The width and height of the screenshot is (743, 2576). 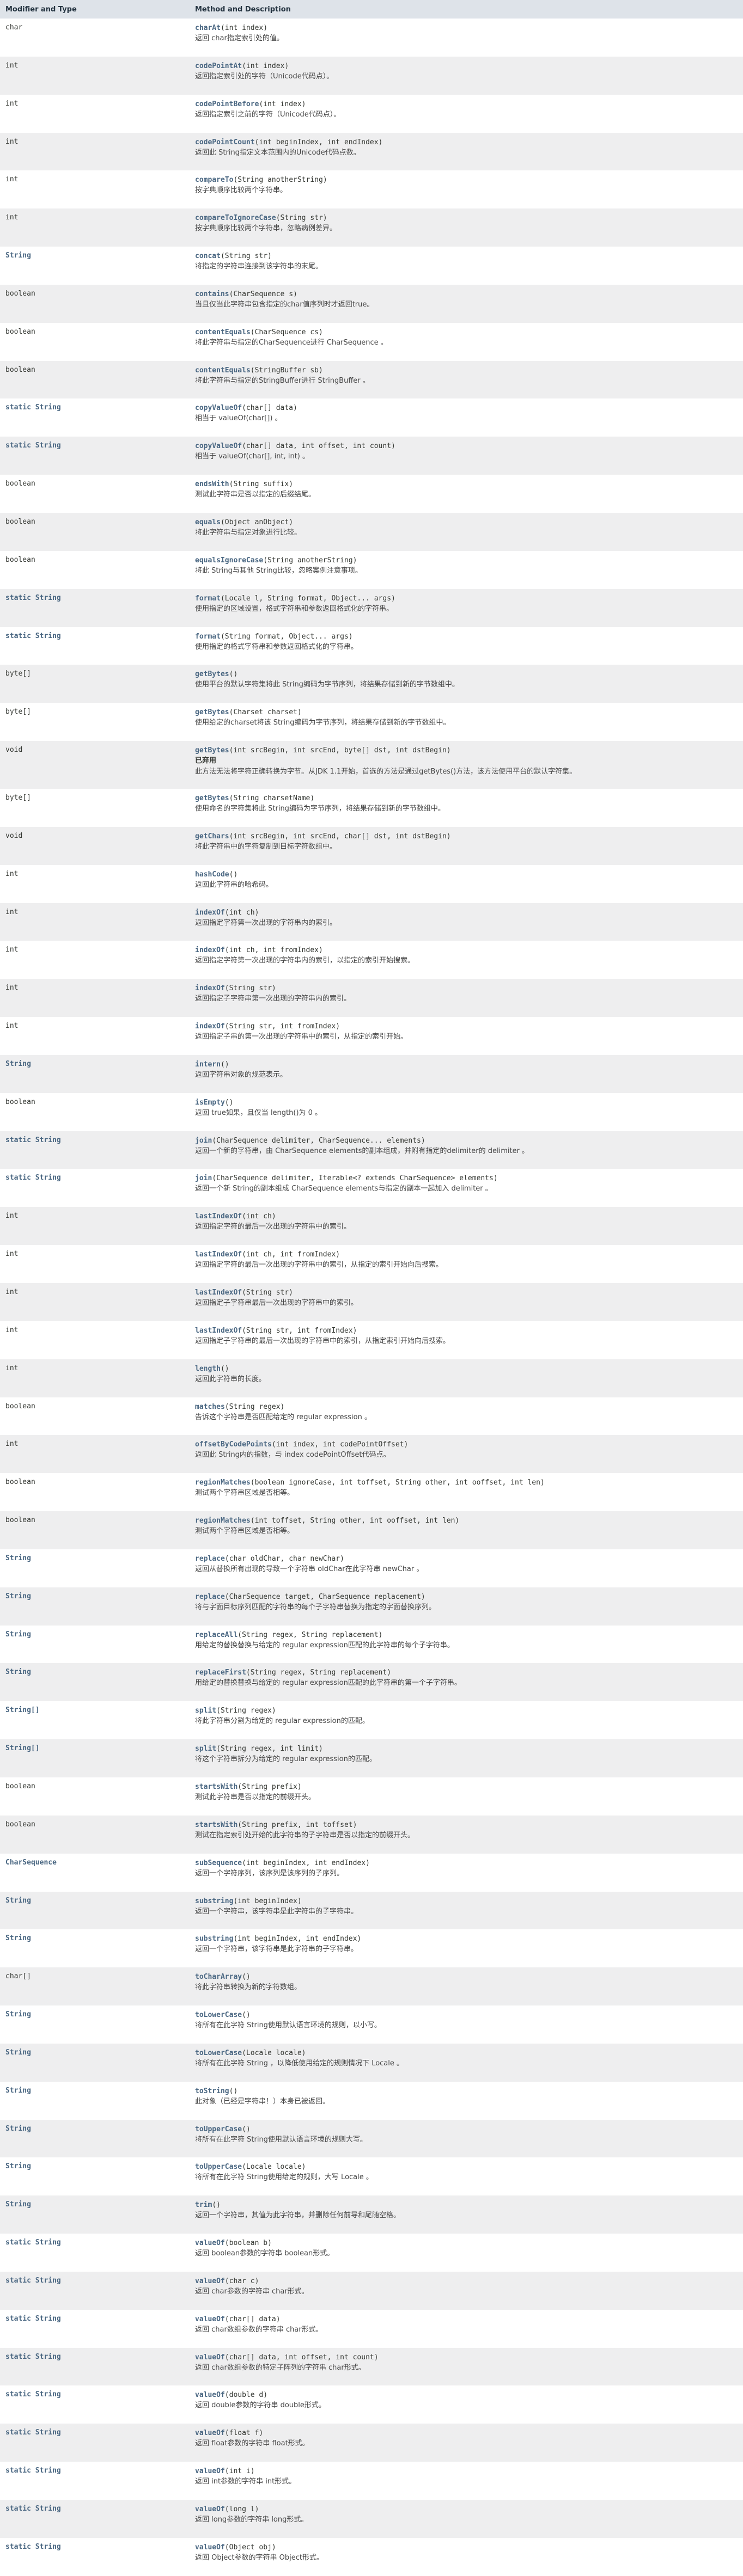 I want to click on method-name-link: length, so click(x=208, y=1369).